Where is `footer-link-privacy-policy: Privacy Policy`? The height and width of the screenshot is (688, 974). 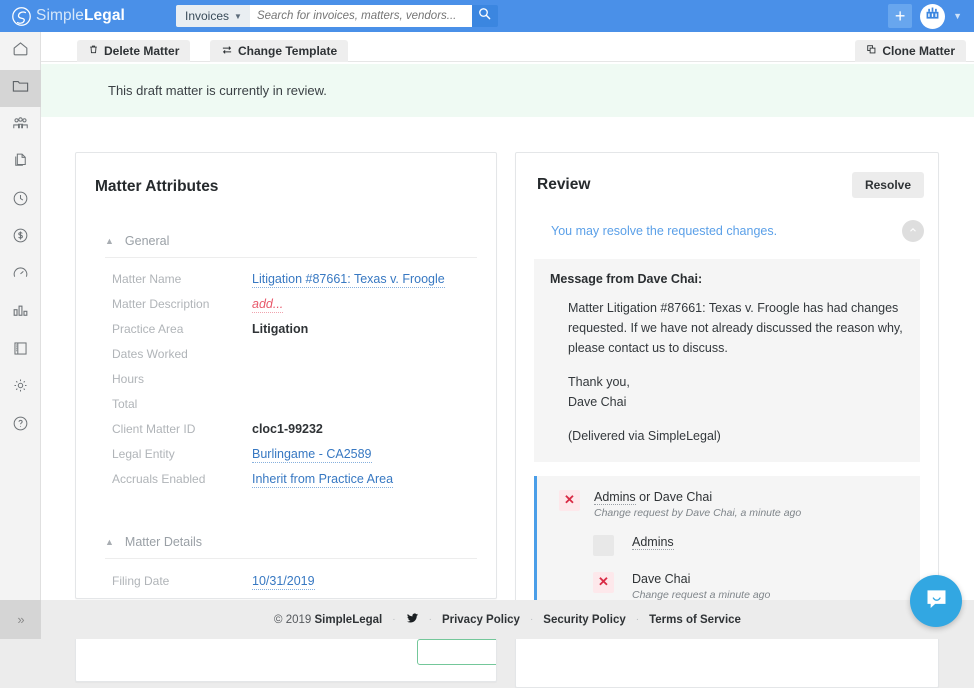
footer-link-privacy-policy: Privacy Policy is located at coordinates (481, 620).